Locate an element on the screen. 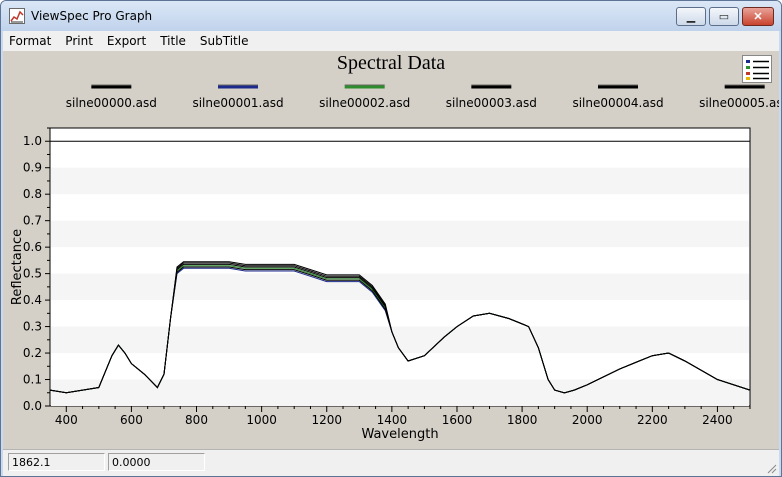 This screenshot has width=782, height=477. menu-subtitle: SubTitle is located at coordinates (224, 41).